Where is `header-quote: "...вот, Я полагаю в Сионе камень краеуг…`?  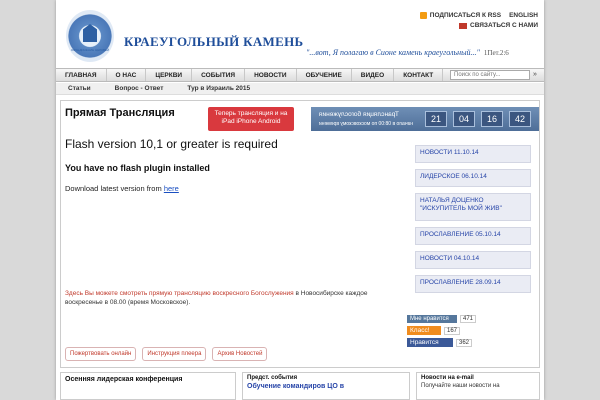 header-quote: "...вот, Я полагаю в Сионе камень краеуг… is located at coordinates (407, 52).